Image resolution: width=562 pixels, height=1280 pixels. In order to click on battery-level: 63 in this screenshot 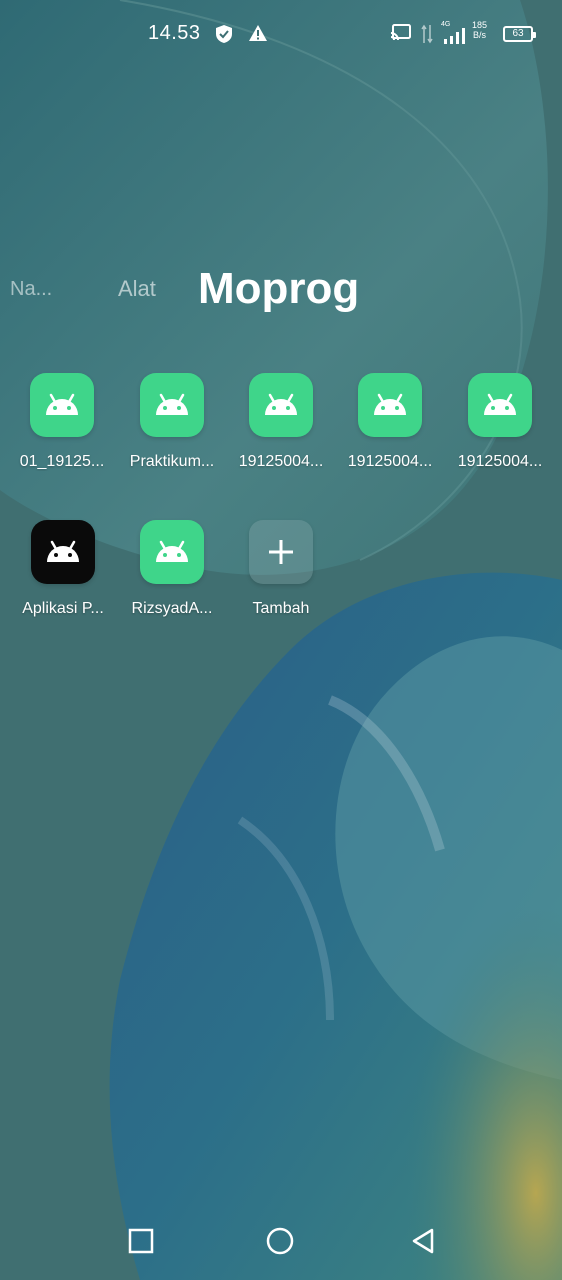, I will do `click(518, 33)`.